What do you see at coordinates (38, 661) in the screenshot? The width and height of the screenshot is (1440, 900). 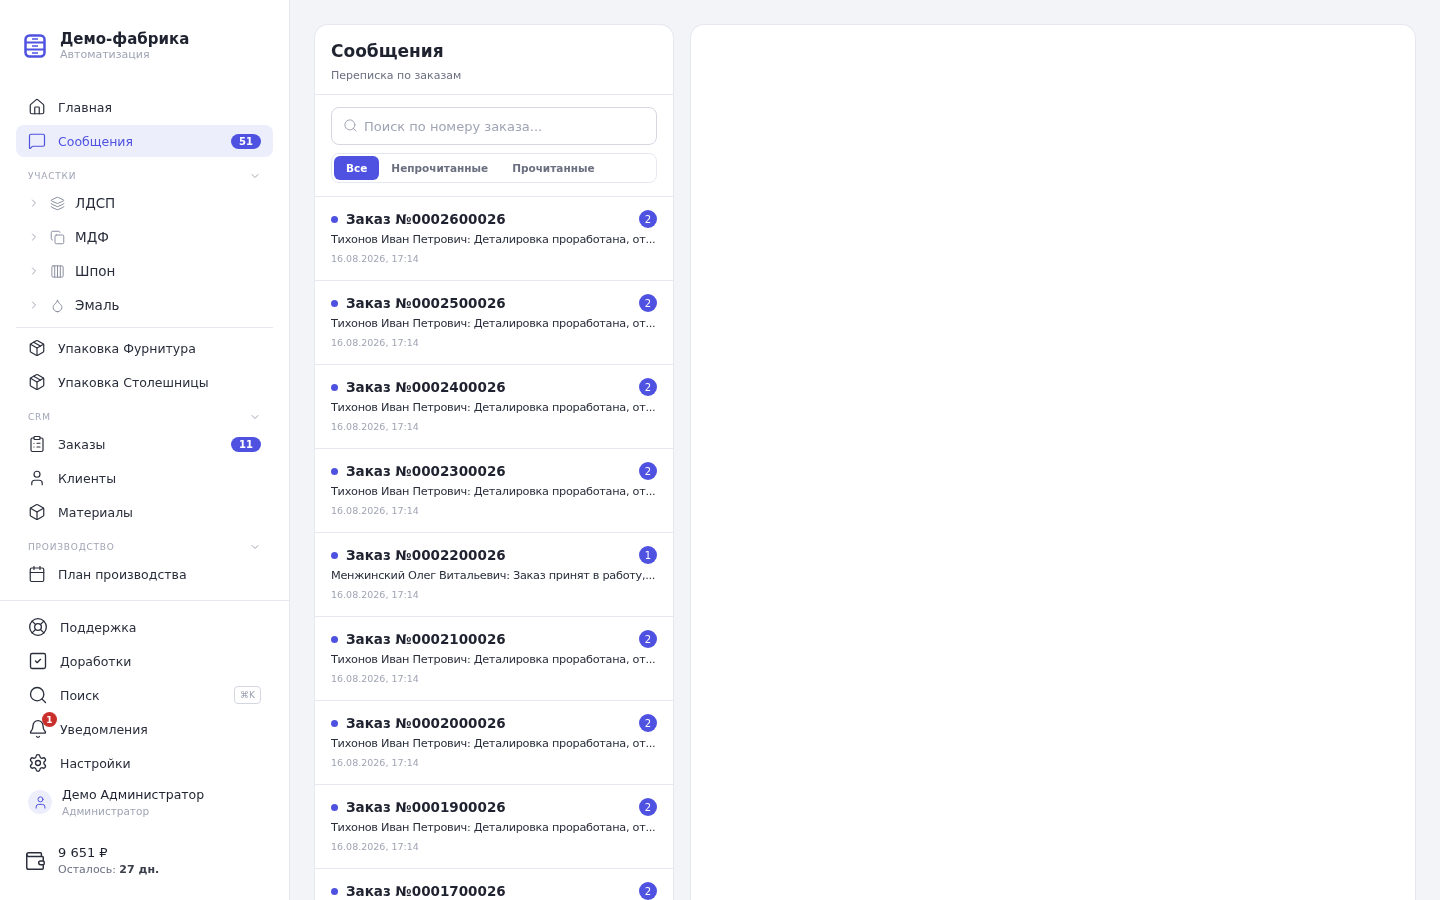 I see `checkbox-icon` at bounding box center [38, 661].